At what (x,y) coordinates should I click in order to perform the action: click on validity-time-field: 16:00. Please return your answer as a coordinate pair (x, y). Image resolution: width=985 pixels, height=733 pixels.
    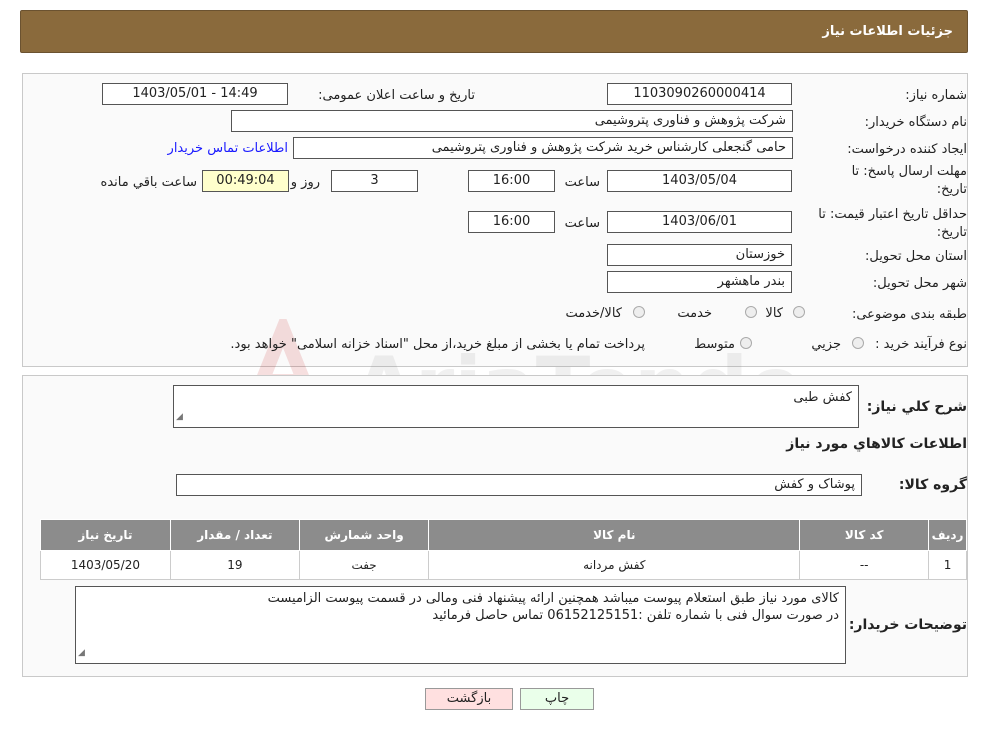
    Looking at the image, I should click on (511, 222).